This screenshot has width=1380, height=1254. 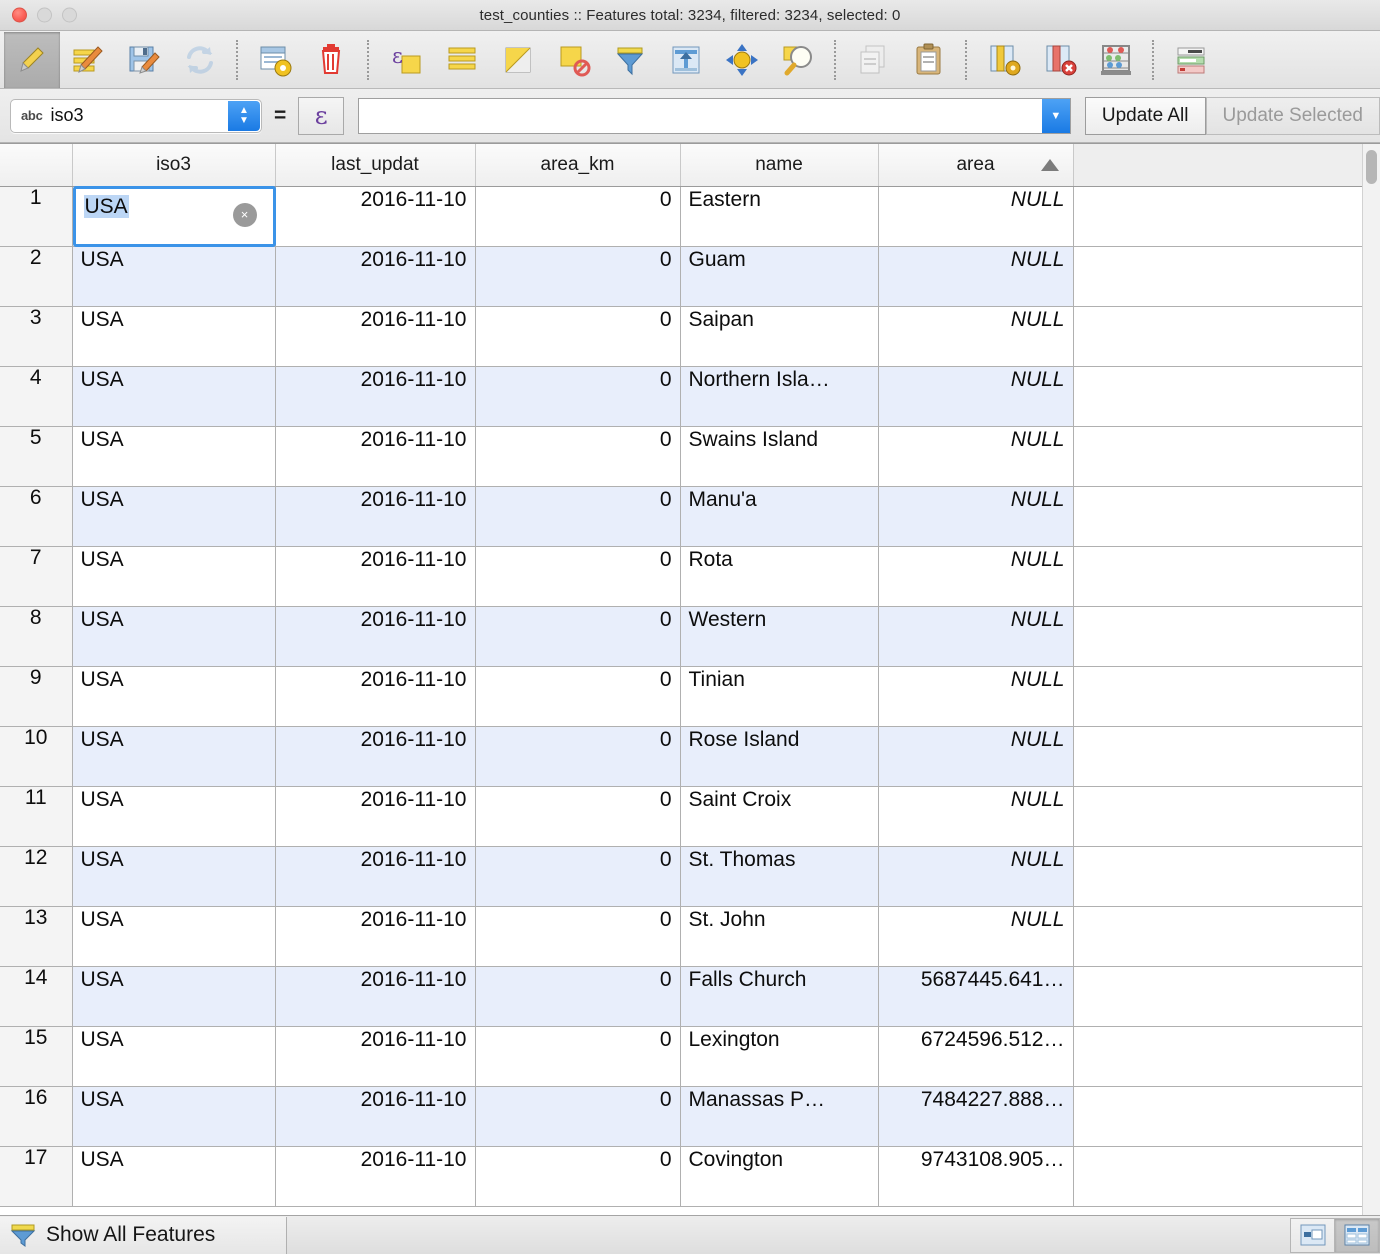 I want to click on column-header-iso3: iso3, so click(x=174, y=165).